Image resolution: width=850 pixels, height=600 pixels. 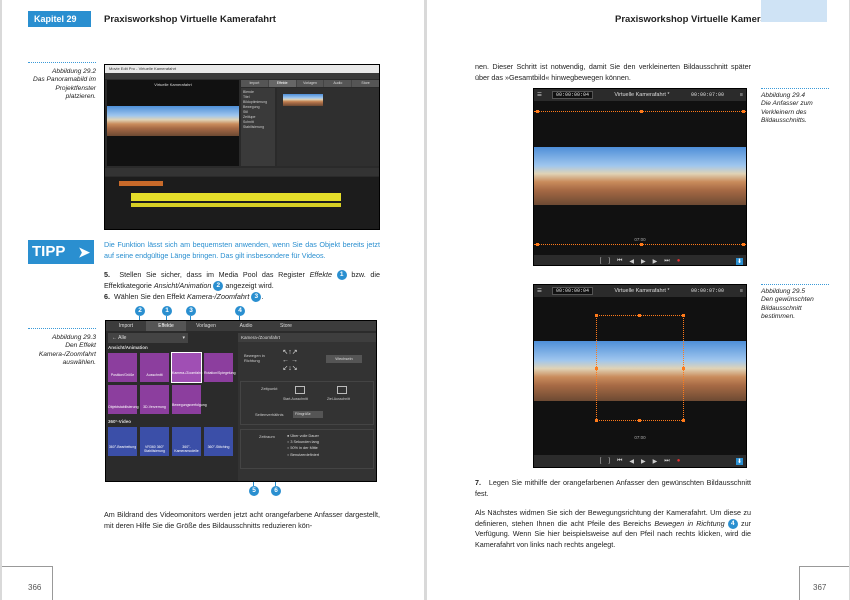 I want to click on list-item: Stabilisierung, so click(x=258, y=127).